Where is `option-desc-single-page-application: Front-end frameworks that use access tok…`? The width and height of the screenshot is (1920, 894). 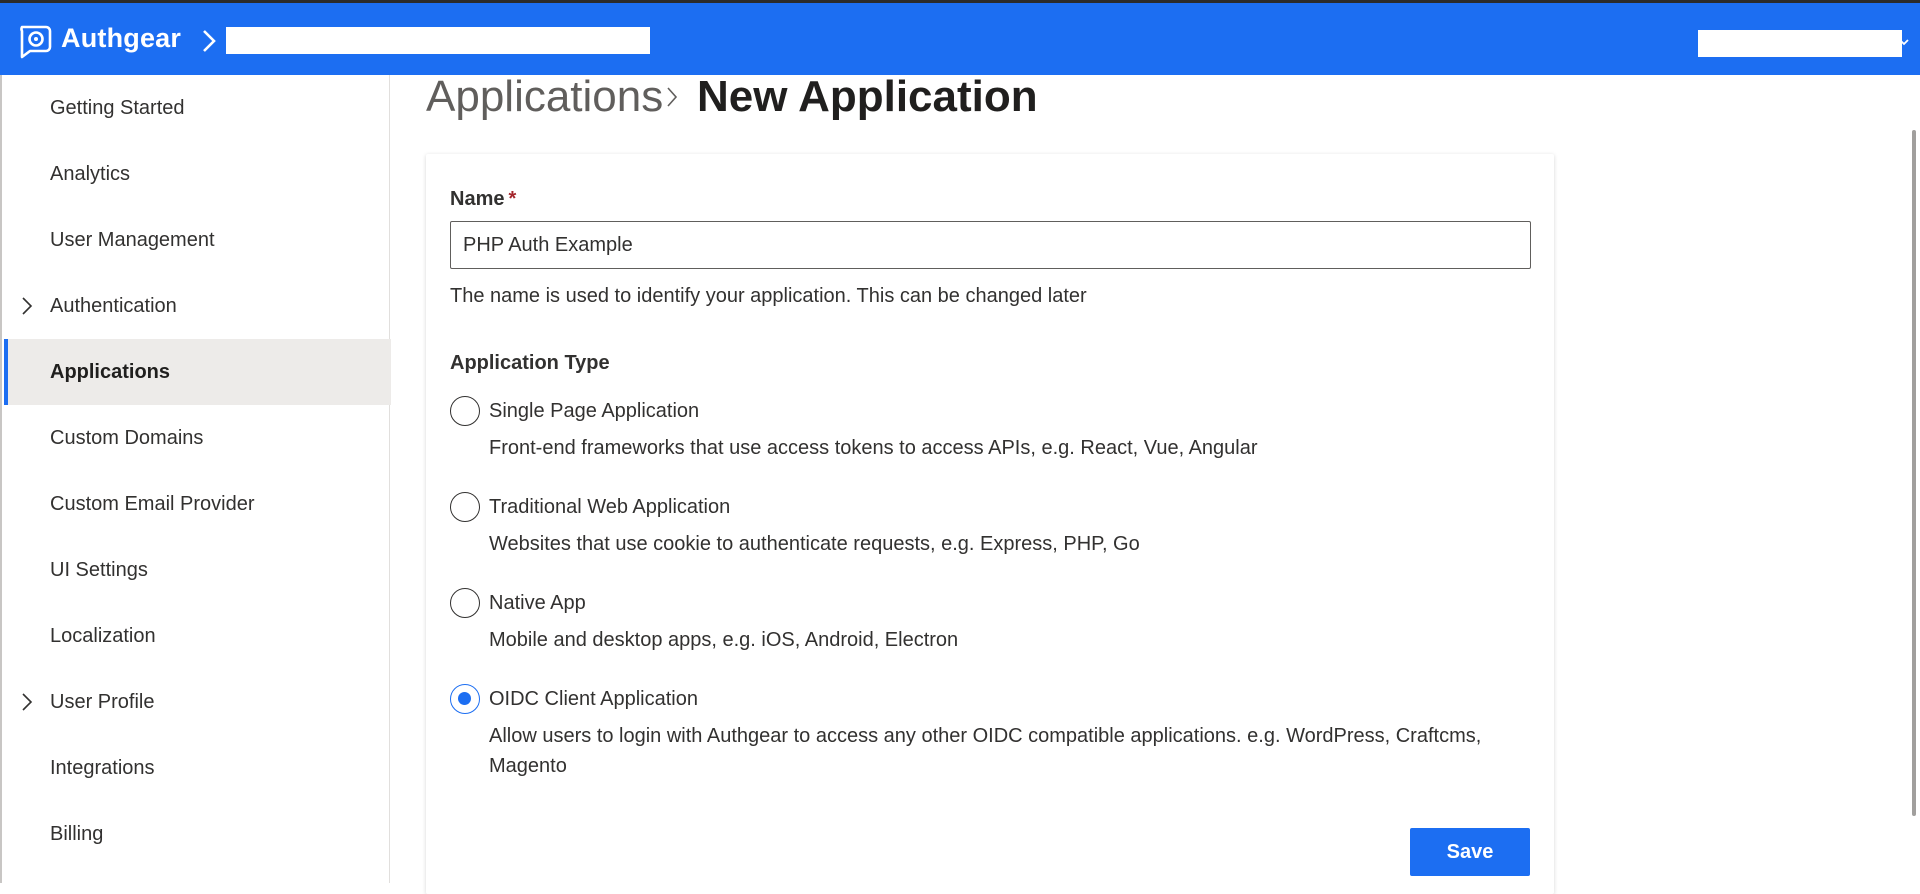
option-desc-single-page-application: Front-end frameworks that use access tok… is located at coordinates (873, 448).